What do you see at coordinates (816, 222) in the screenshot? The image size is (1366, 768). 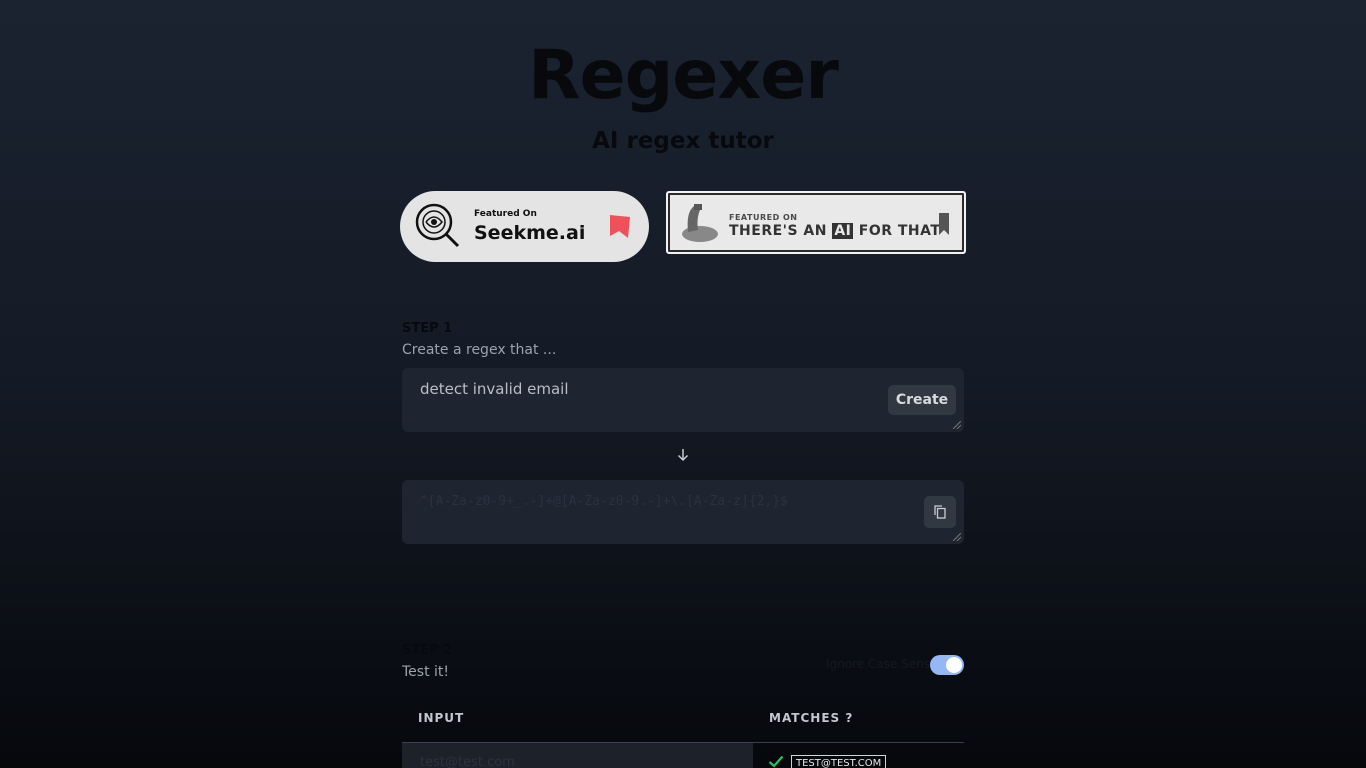 I see `taaft-featured-badge: FEATURED ON THERE'S AN AI FOR THAT` at bounding box center [816, 222].